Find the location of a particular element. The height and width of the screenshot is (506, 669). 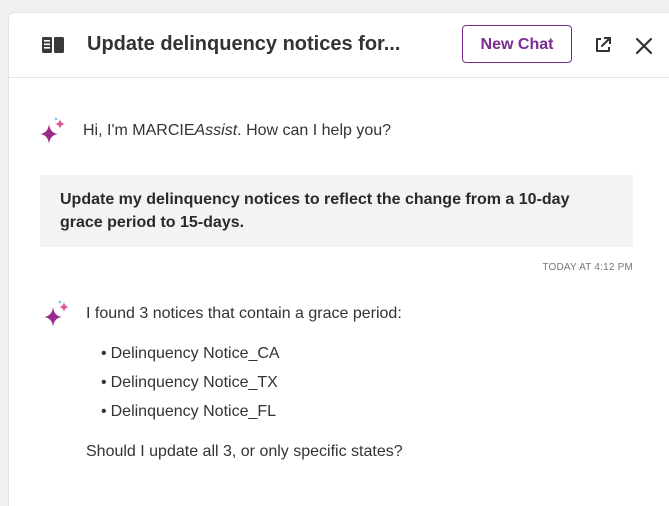

greeting-prefix: Hi, I'm MARCIE is located at coordinates (139, 130).